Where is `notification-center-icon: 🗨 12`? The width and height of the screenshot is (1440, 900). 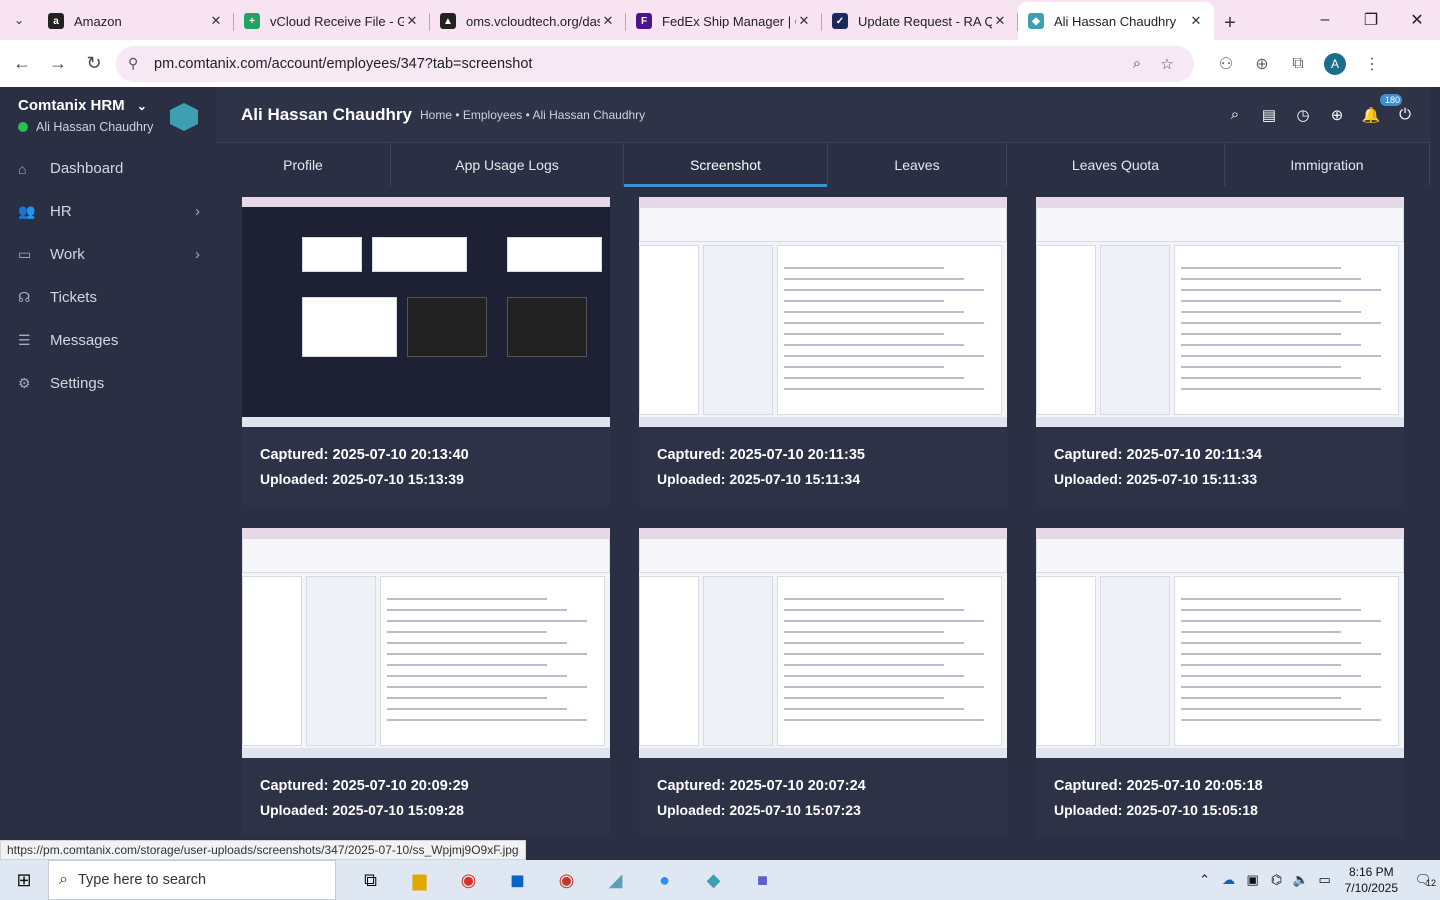 notification-center-icon: 🗨 12 is located at coordinates (1423, 880).